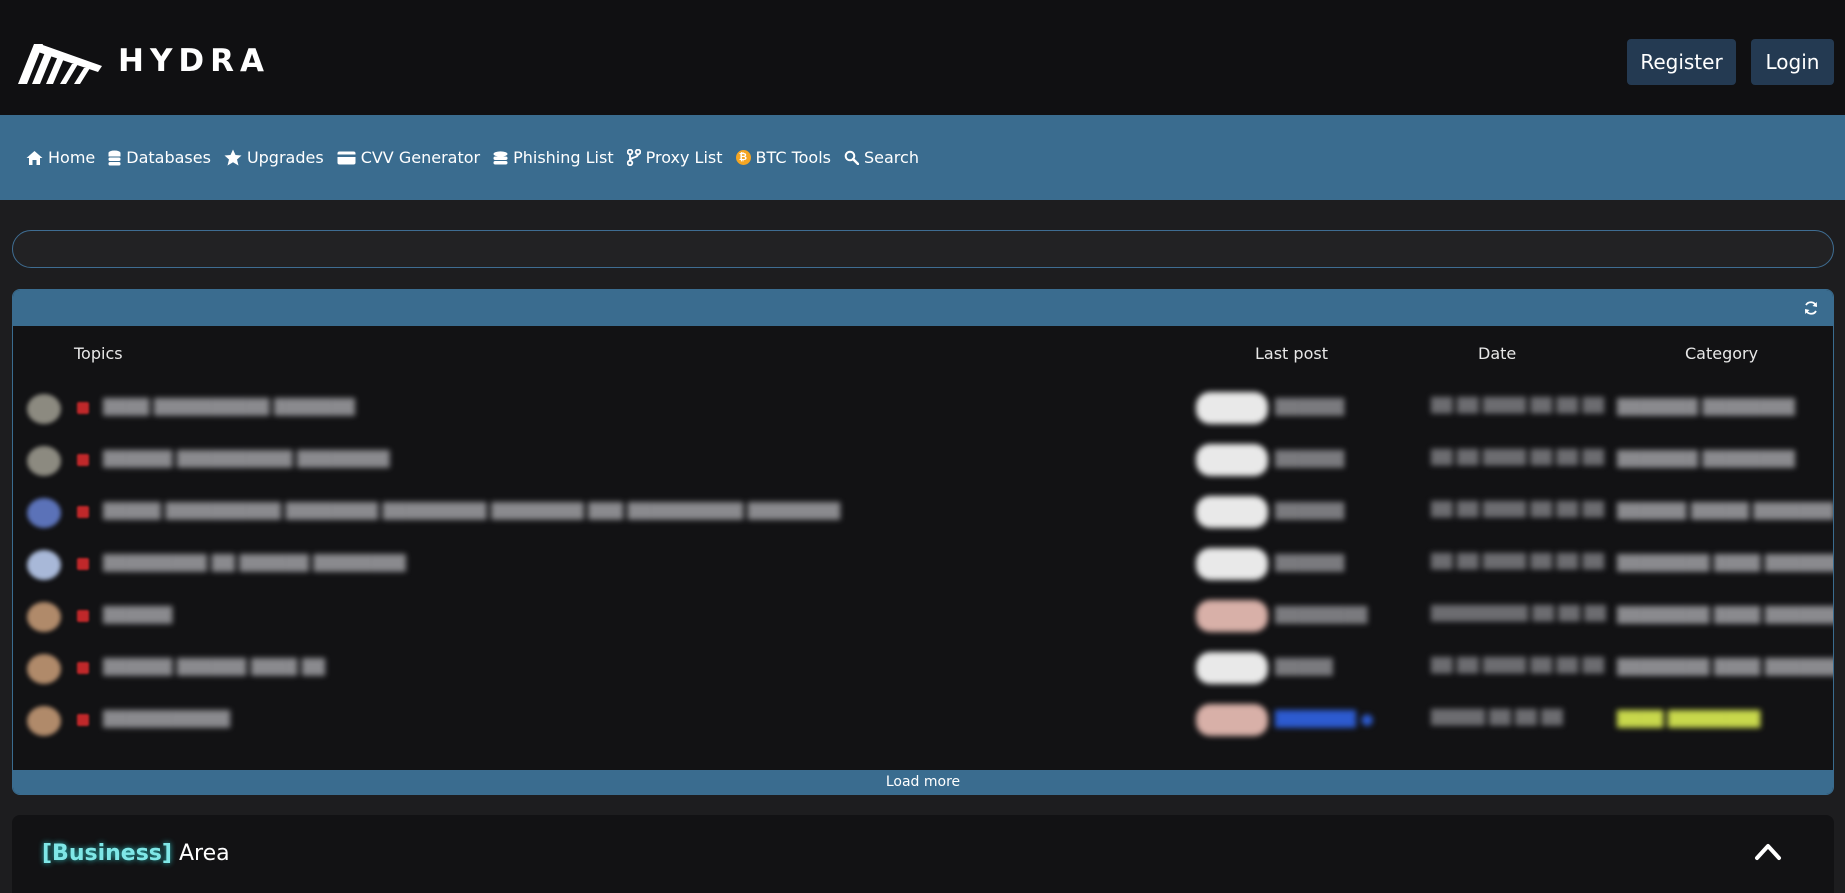 The width and height of the screenshot is (1845, 893). I want to click on column-header-topics: Topics, so click(98, 353).